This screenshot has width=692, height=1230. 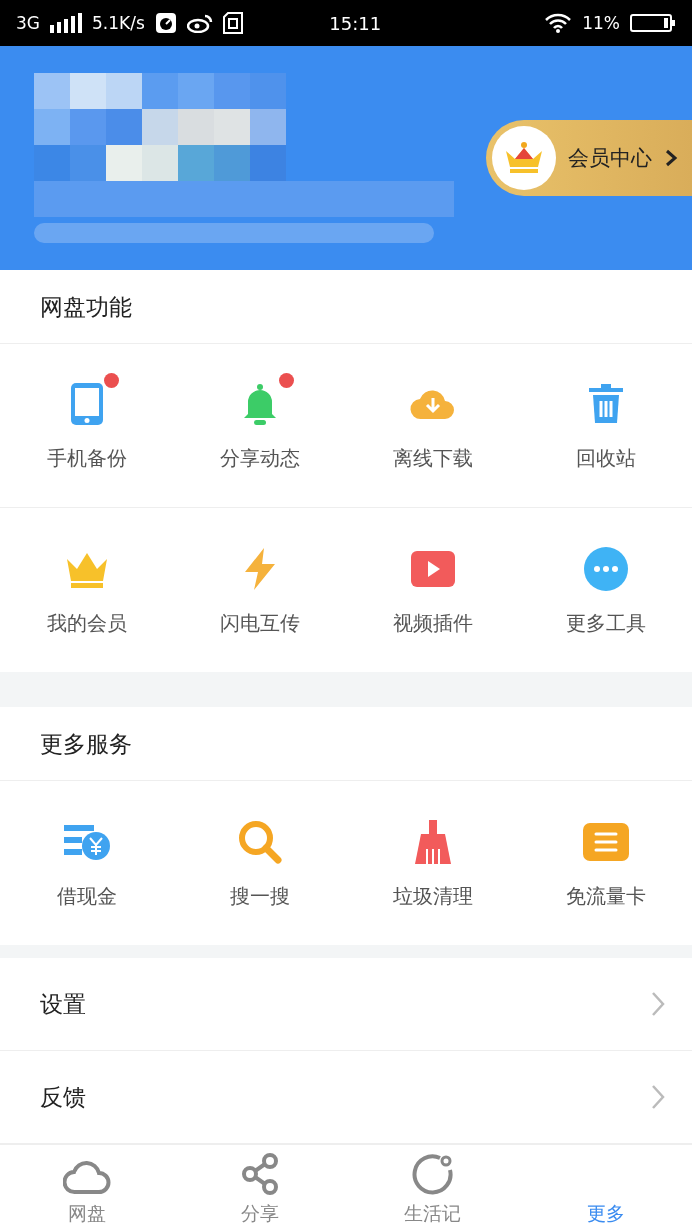 I want to click on network-speed: 5.1K/s, so click(x=118, y=23).